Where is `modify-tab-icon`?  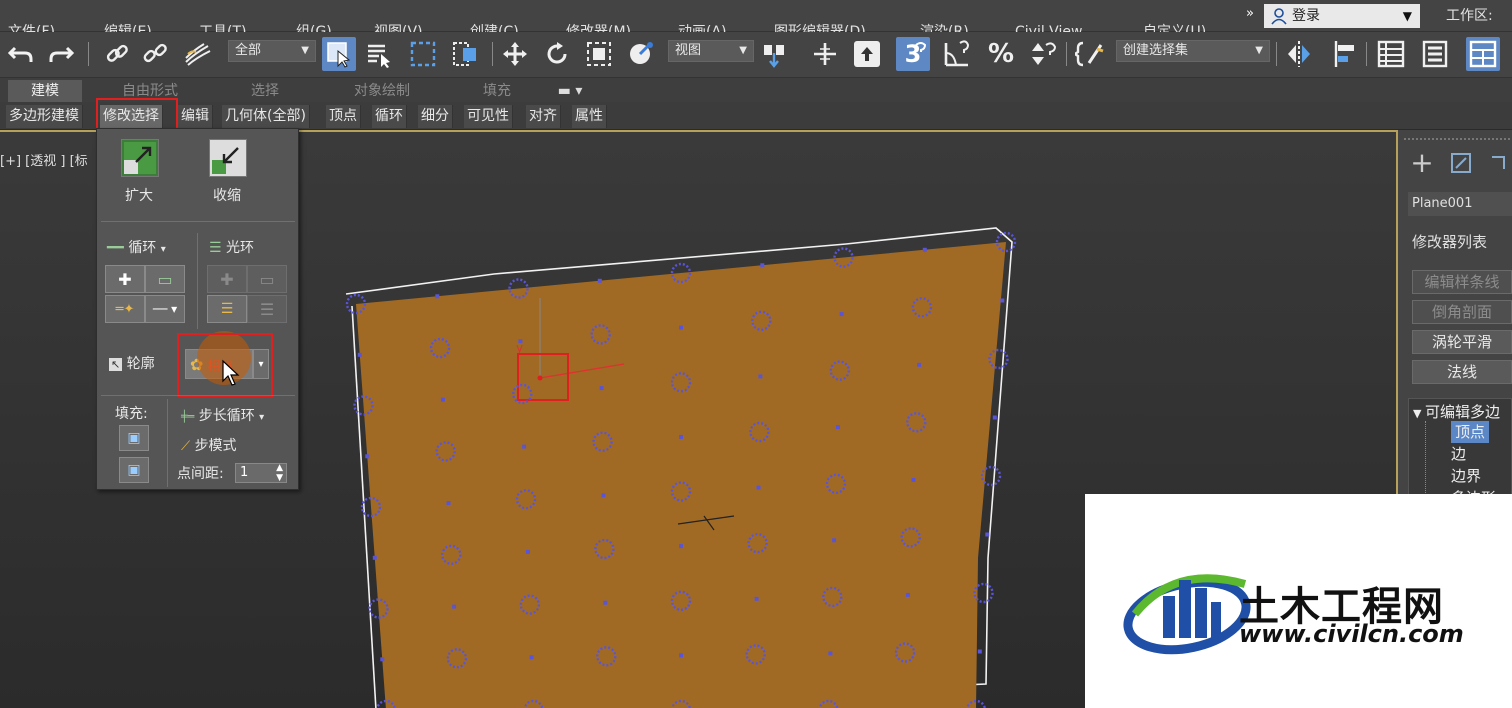
modify-tab-icon is located at coordinates (1461, 163).